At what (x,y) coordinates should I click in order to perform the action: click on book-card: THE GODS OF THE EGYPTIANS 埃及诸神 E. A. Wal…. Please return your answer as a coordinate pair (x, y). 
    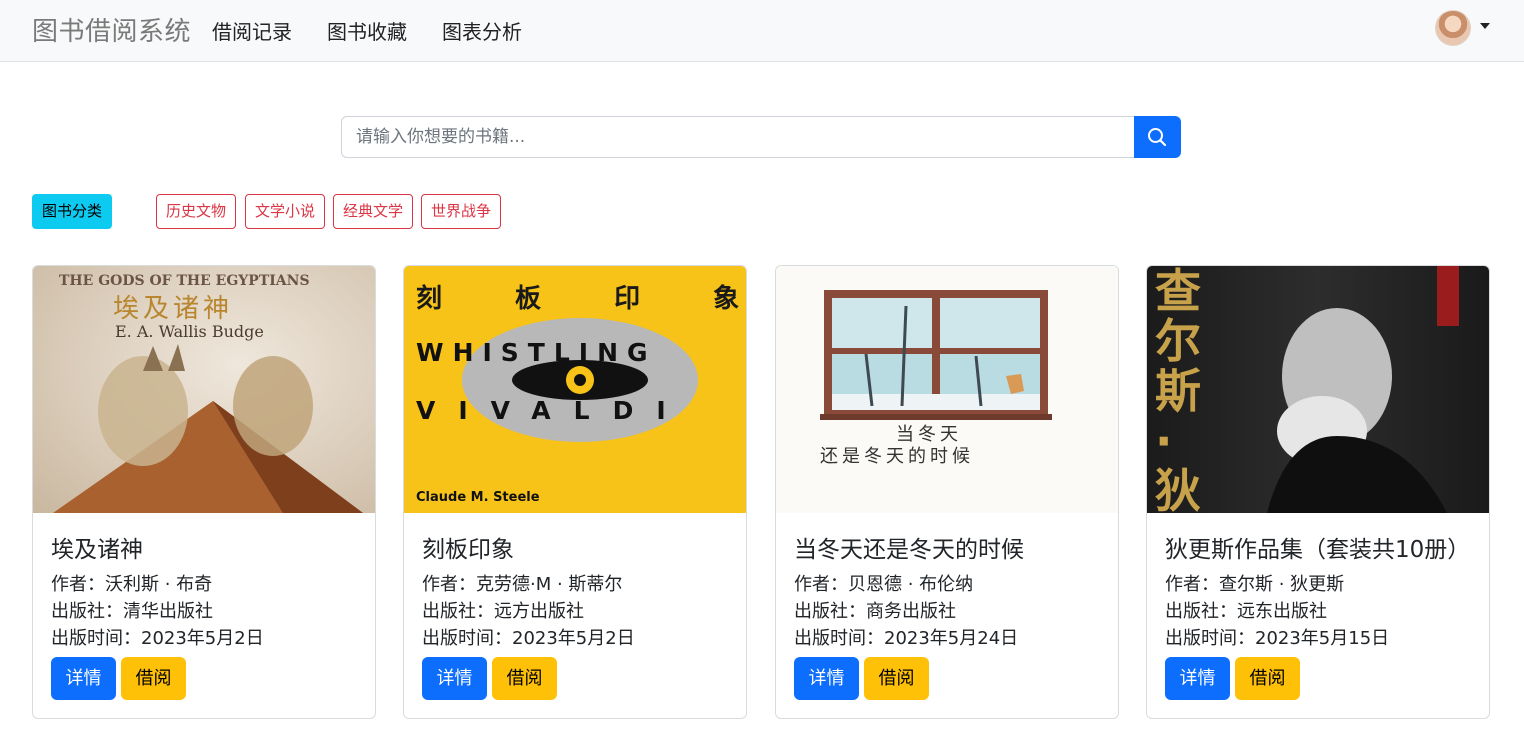
    Looking at the image, I should click on (204, 492).